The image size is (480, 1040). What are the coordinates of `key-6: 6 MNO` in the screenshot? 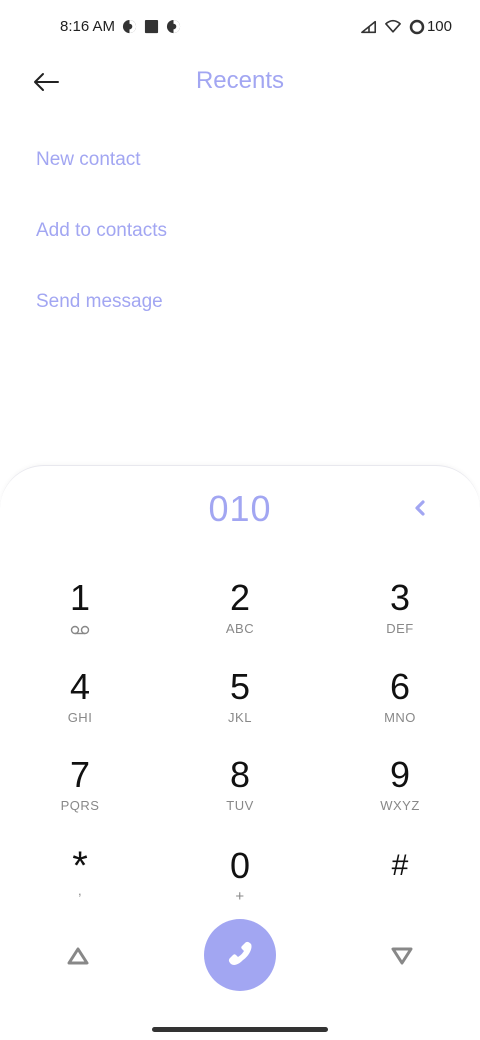 It's located at (400, 707).